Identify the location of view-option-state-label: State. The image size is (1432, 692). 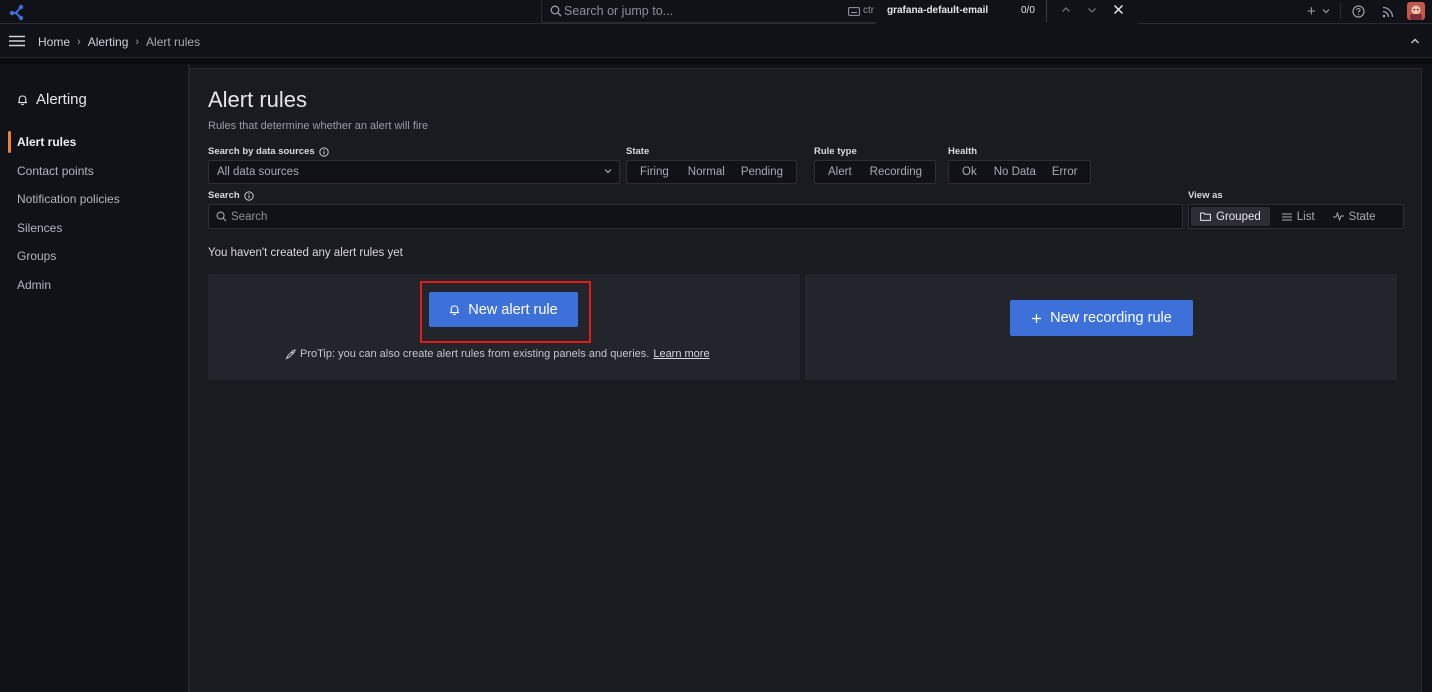
(1362, 216).